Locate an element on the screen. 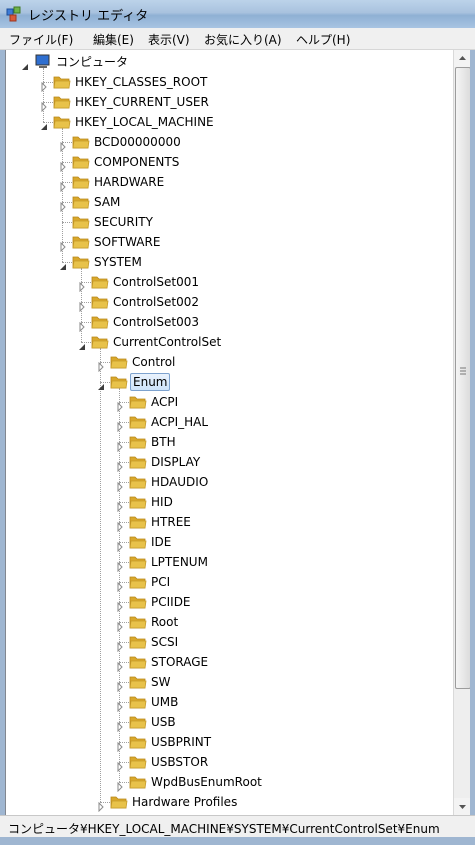 This screenshot has height=845, width=475. tree-item: HKEY_CLASSES_ROOT is located at coordinates (226, 82).